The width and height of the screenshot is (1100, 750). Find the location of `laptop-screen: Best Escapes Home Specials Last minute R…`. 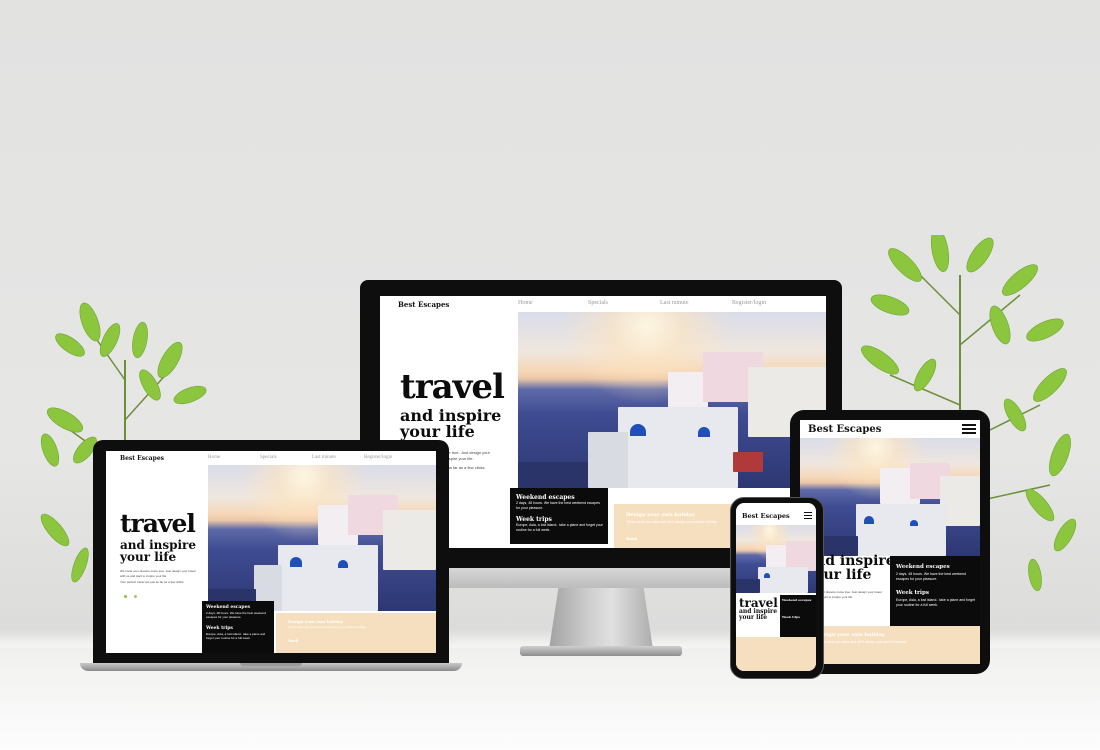

laptop-screen: Best Escapes Home Specials Last minute R… is located at coordinates (271, 552).